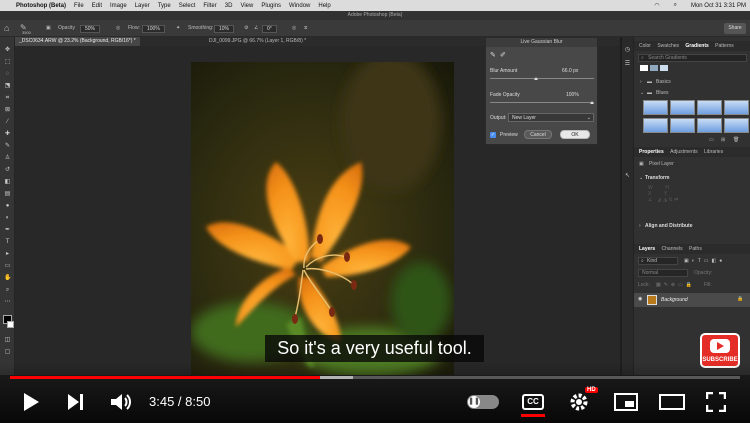  I want to click on screen-mode-icon: ▢, so click(7, 352).